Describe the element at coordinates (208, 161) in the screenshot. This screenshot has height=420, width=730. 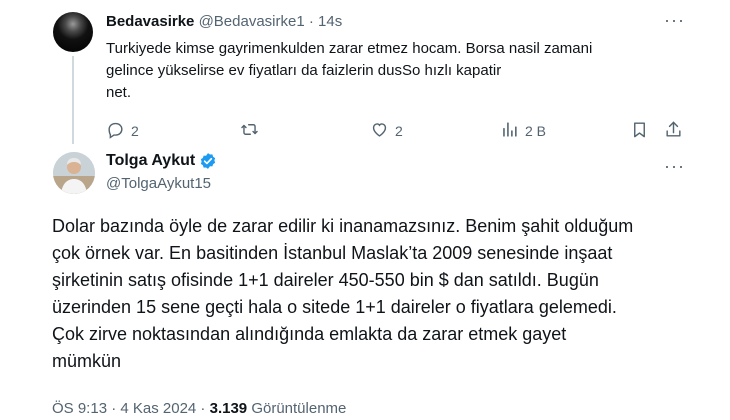
I see `verified-badge-icon` at that location.